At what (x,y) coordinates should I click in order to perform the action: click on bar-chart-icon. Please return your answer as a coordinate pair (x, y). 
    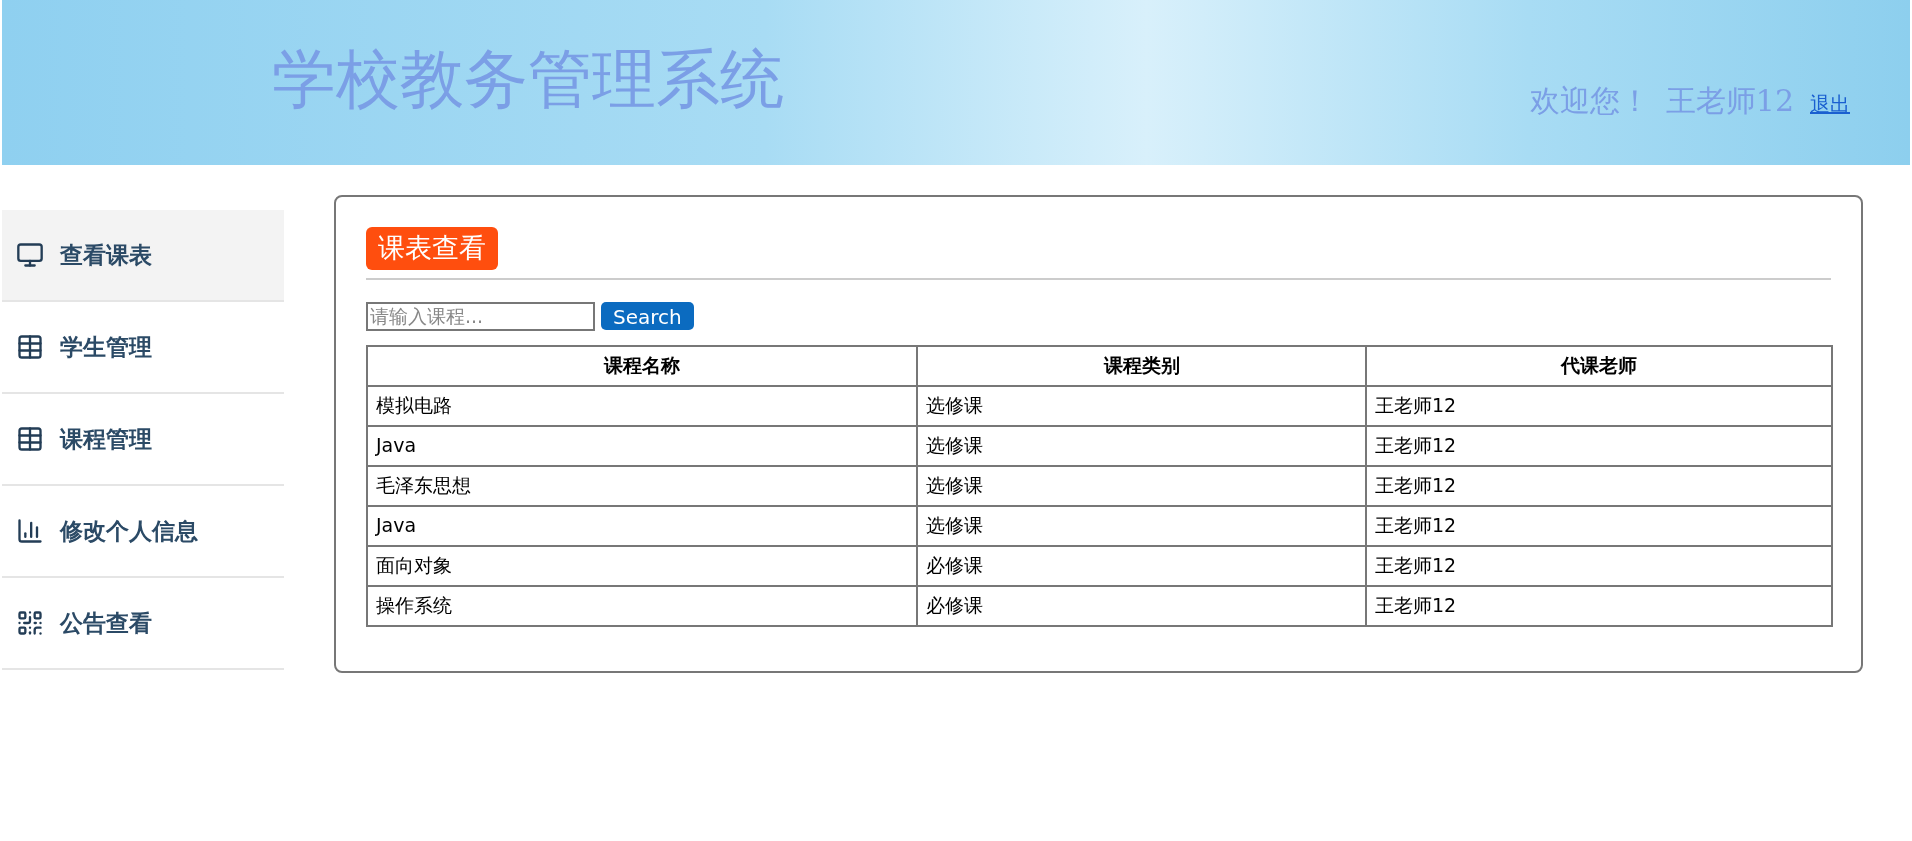
    Looking at the image, I should click on (30, 531).